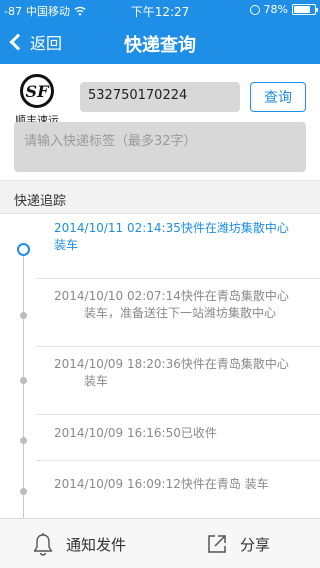  I want to click on query-button: 查询, so click(278, 97).